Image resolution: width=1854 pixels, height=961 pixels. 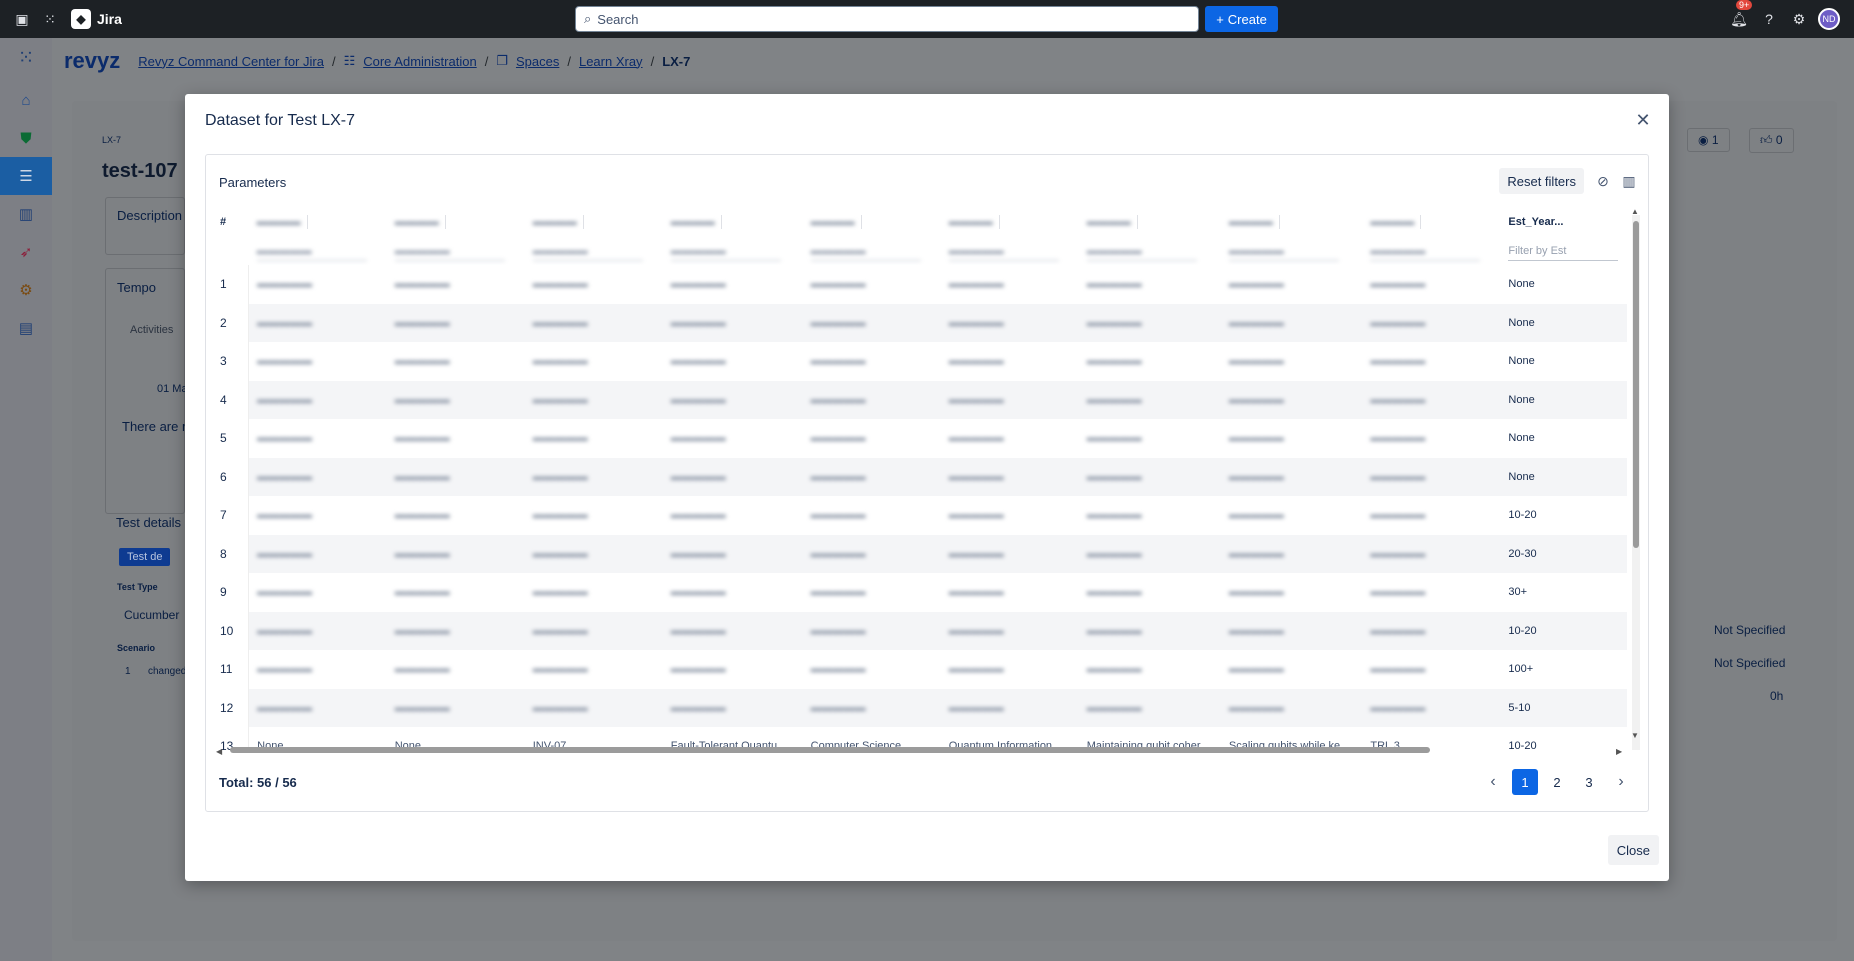 I want to click on search-input: ⌕ Search, so click(x=887, y=19).